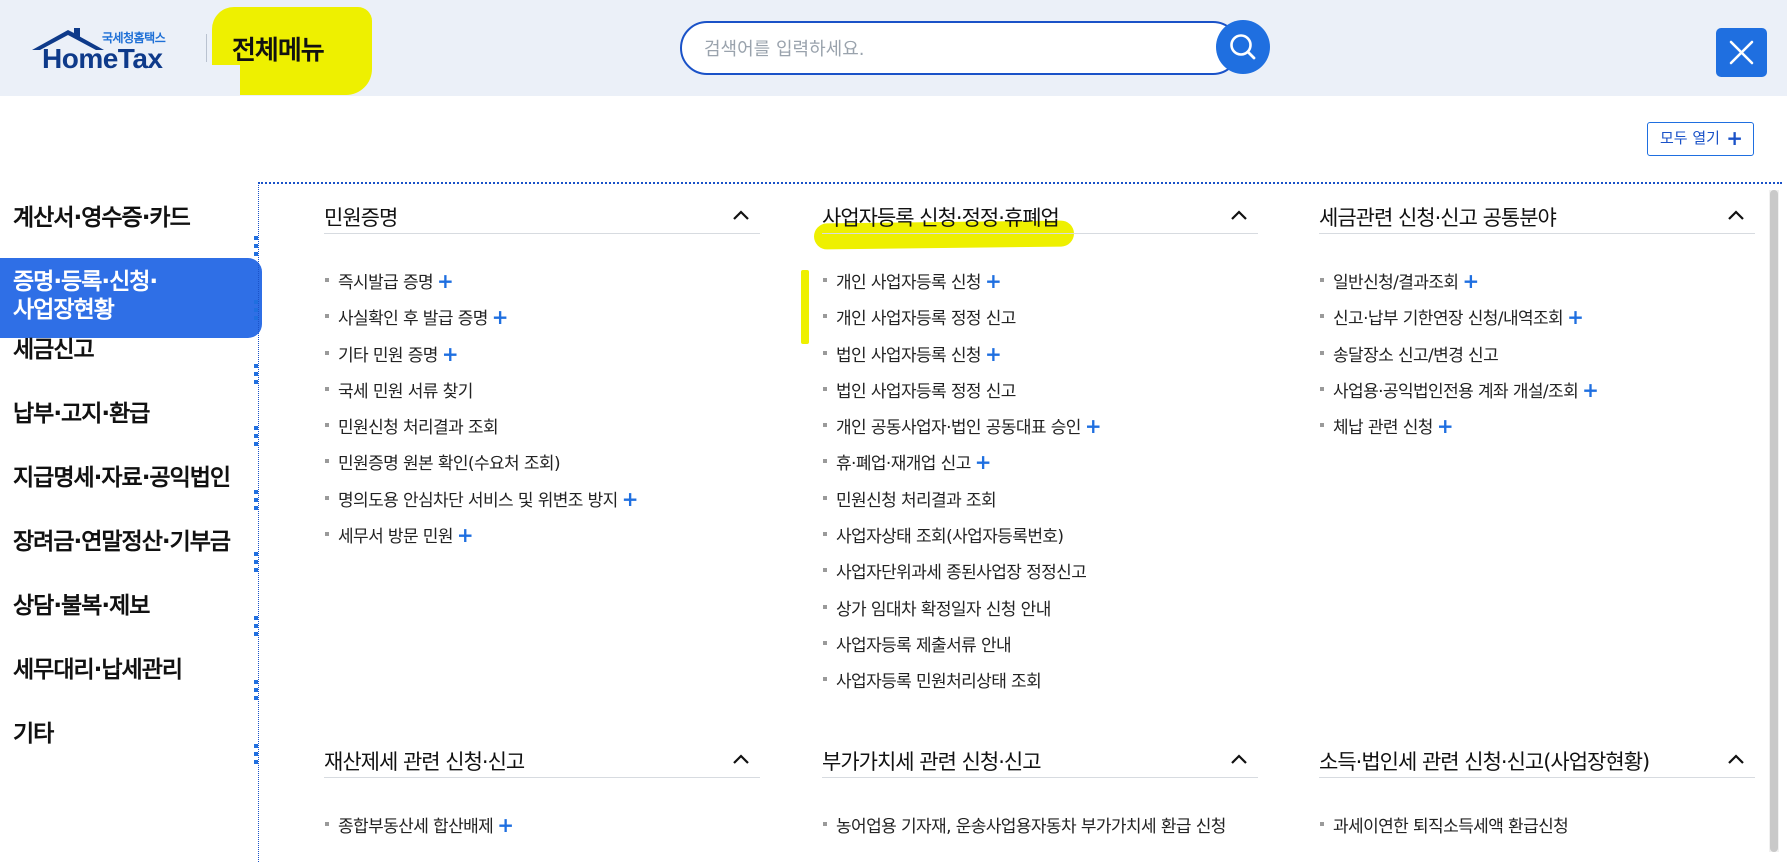  Describe the element at coordinates (1537, 286) in the screenshot. I see `menu-link: 일반신청/결과조회 +` at that location.